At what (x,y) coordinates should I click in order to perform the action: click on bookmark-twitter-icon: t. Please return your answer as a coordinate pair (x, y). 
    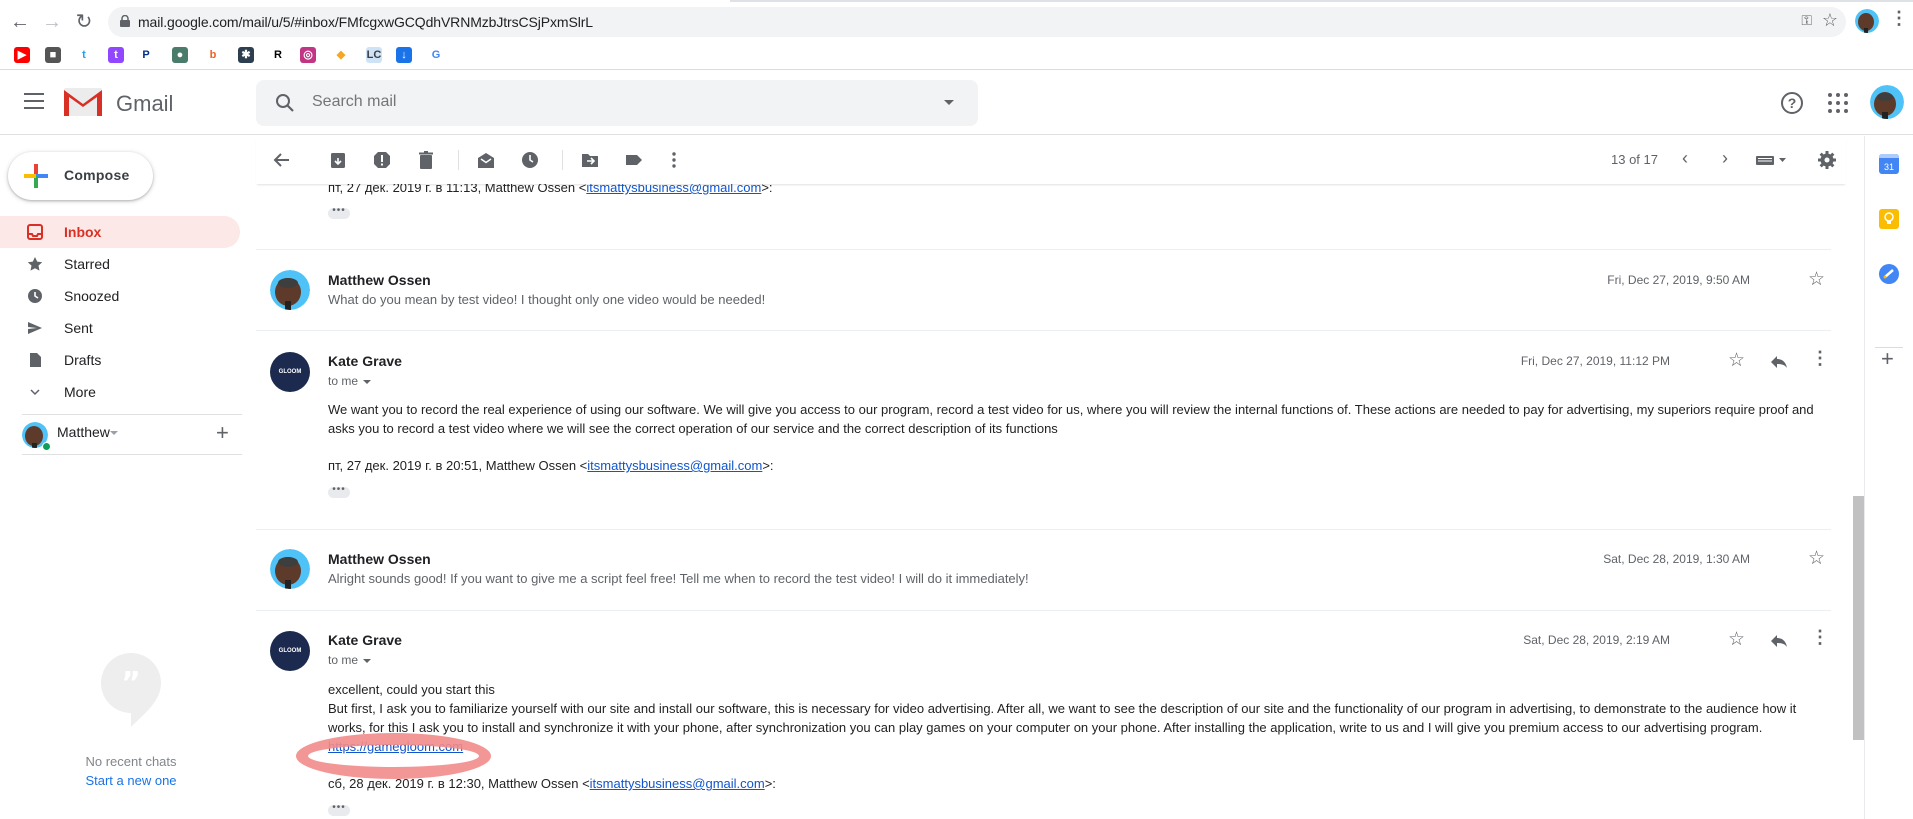
    Looking at the image, I should click on (84, 55).